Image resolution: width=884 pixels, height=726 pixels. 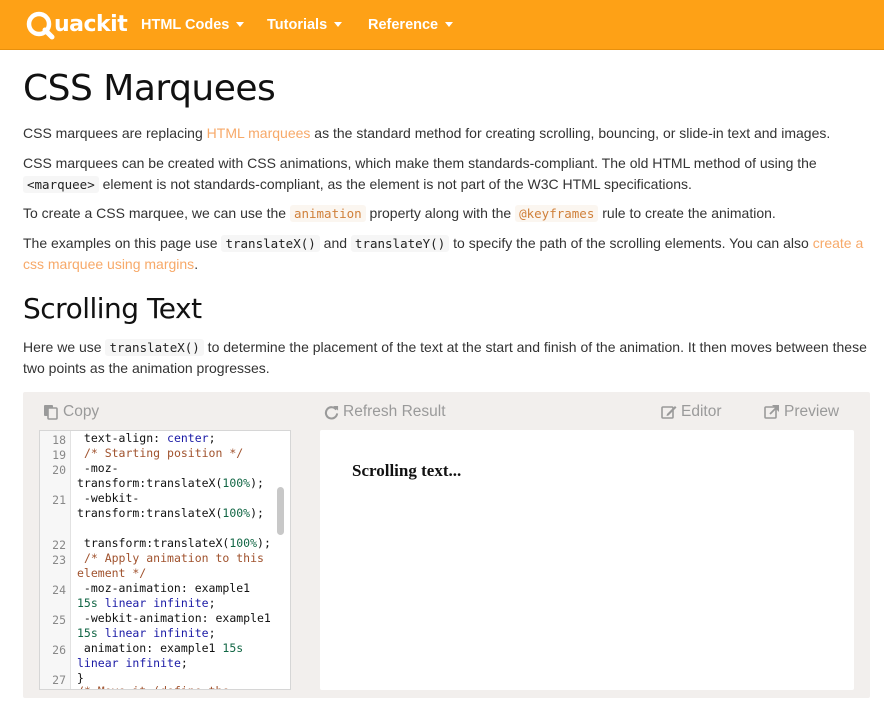 I want to click on nav-html-codes-label: HTML Codes, so click(x=185, y=25).